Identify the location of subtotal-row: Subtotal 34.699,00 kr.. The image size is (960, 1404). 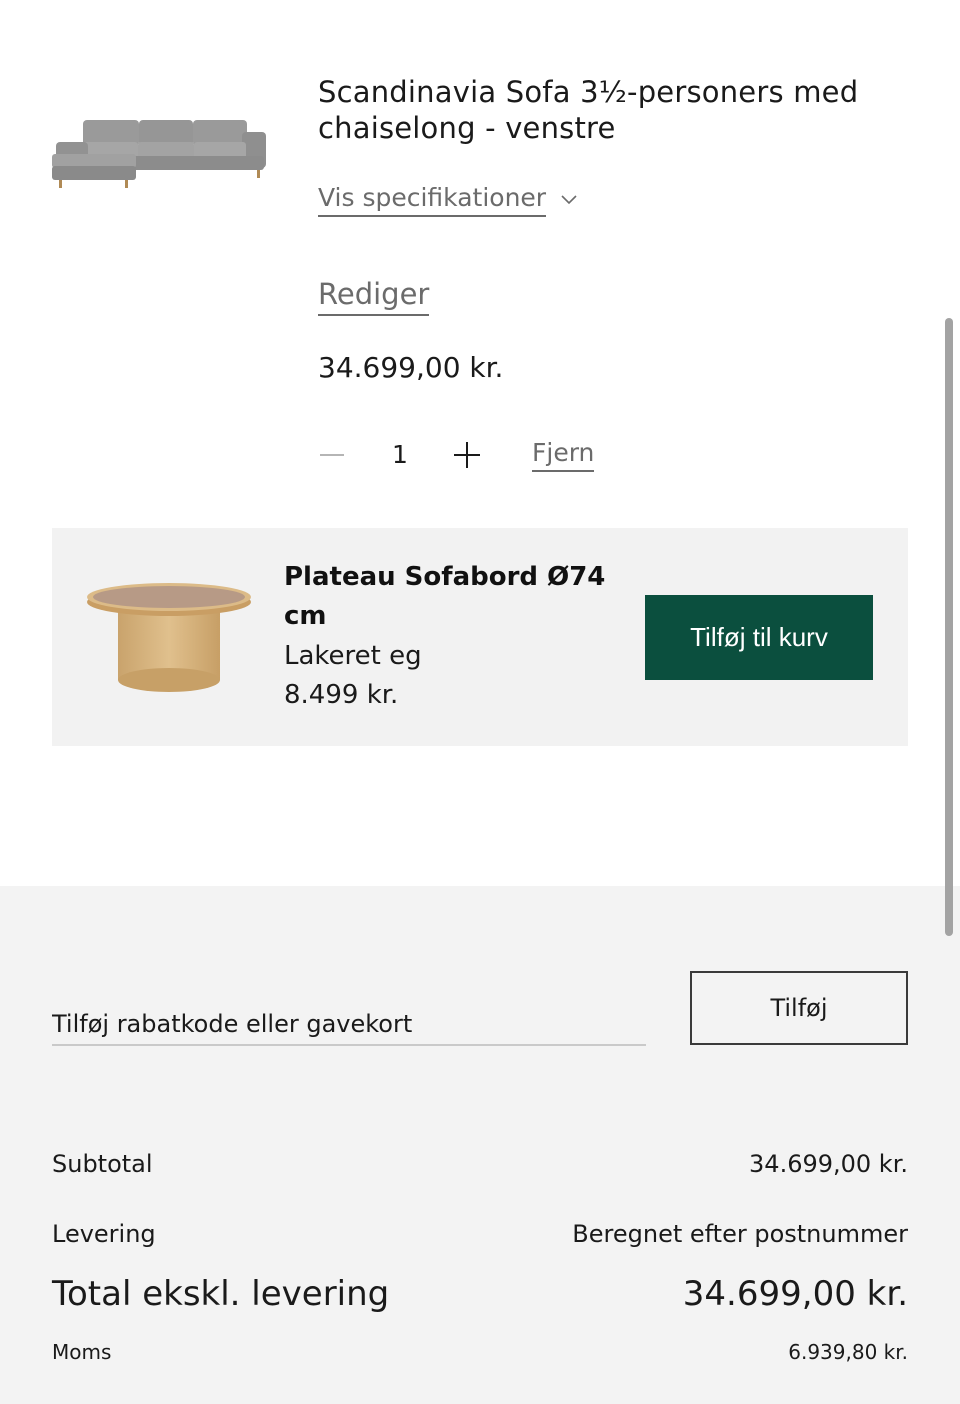
(480, 1164).